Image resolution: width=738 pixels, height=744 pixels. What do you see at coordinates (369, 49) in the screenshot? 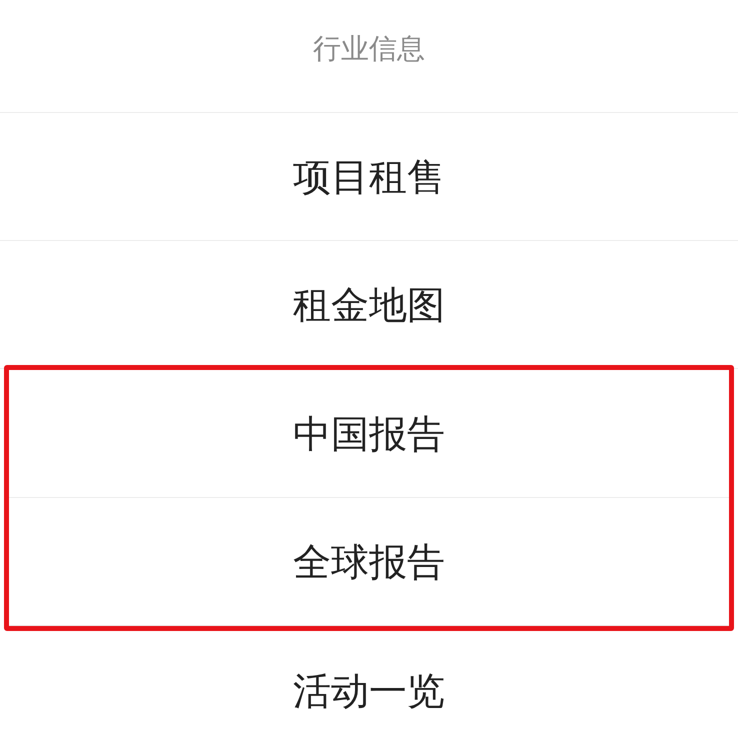
I see `header-title: 行业信息` at bounding box center [369, 49].